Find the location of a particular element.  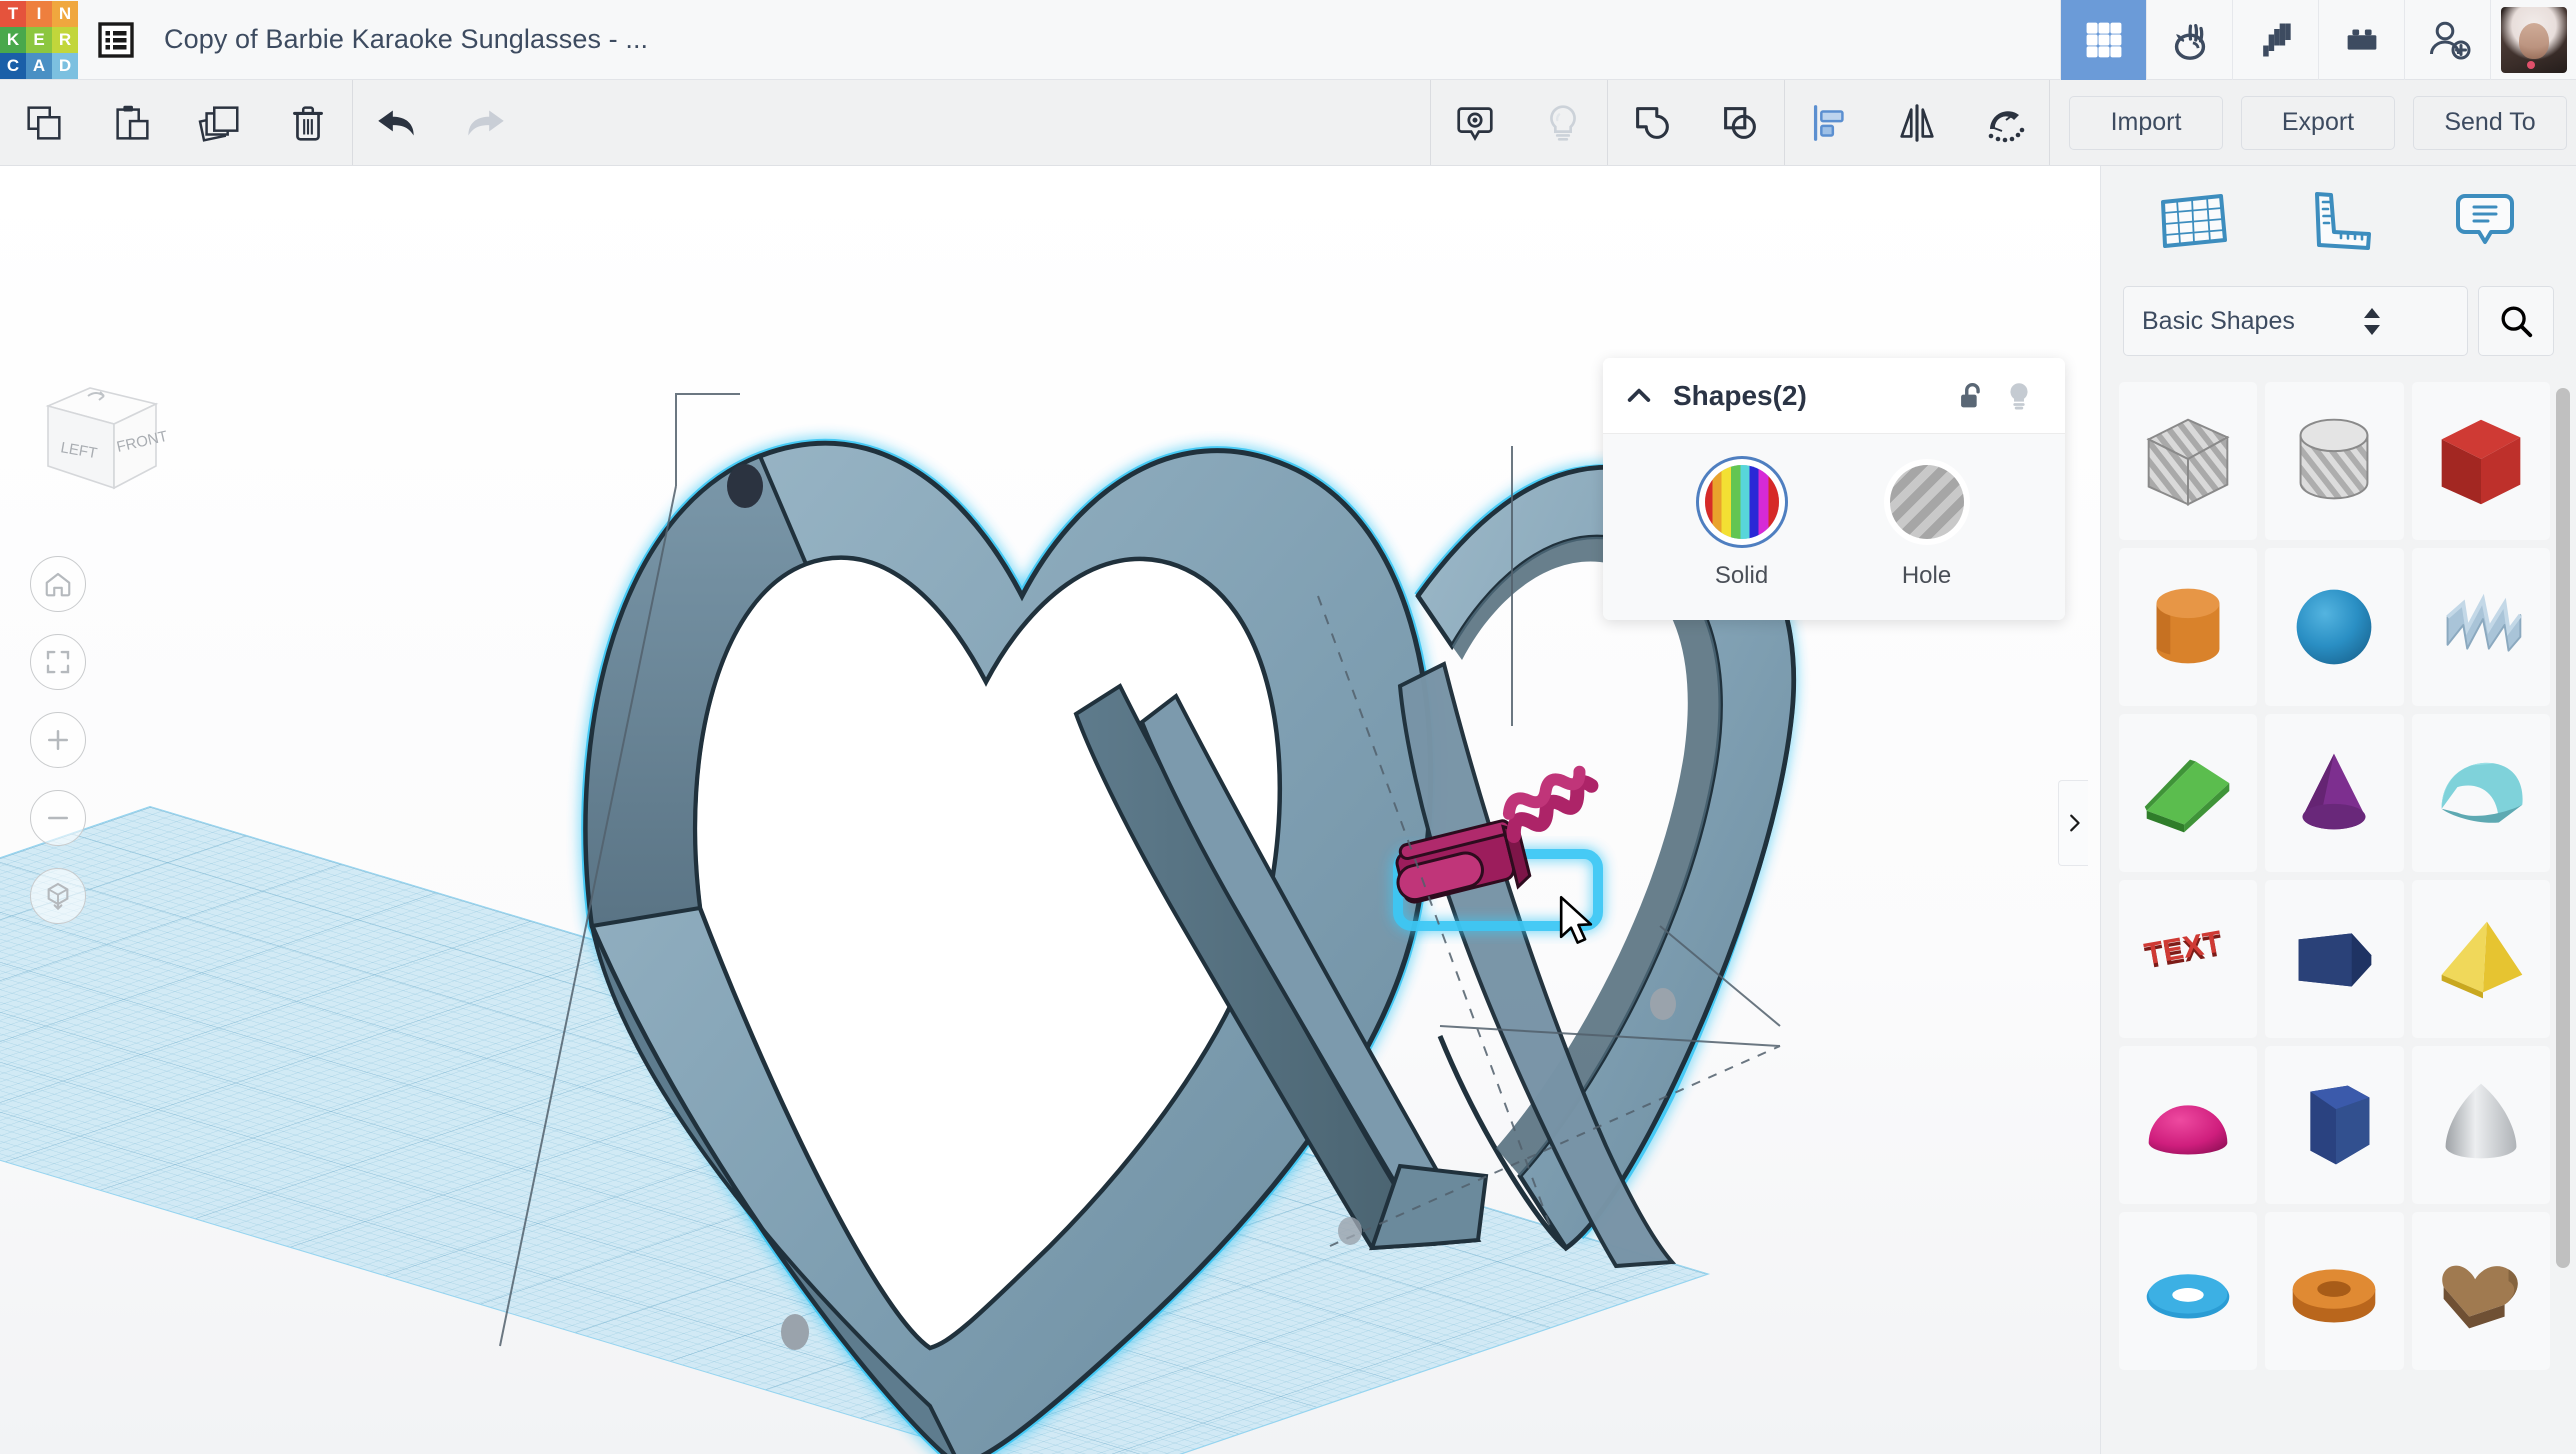

shape-library-grid: TEXT TEXT is located at coordinates (2338, 914).